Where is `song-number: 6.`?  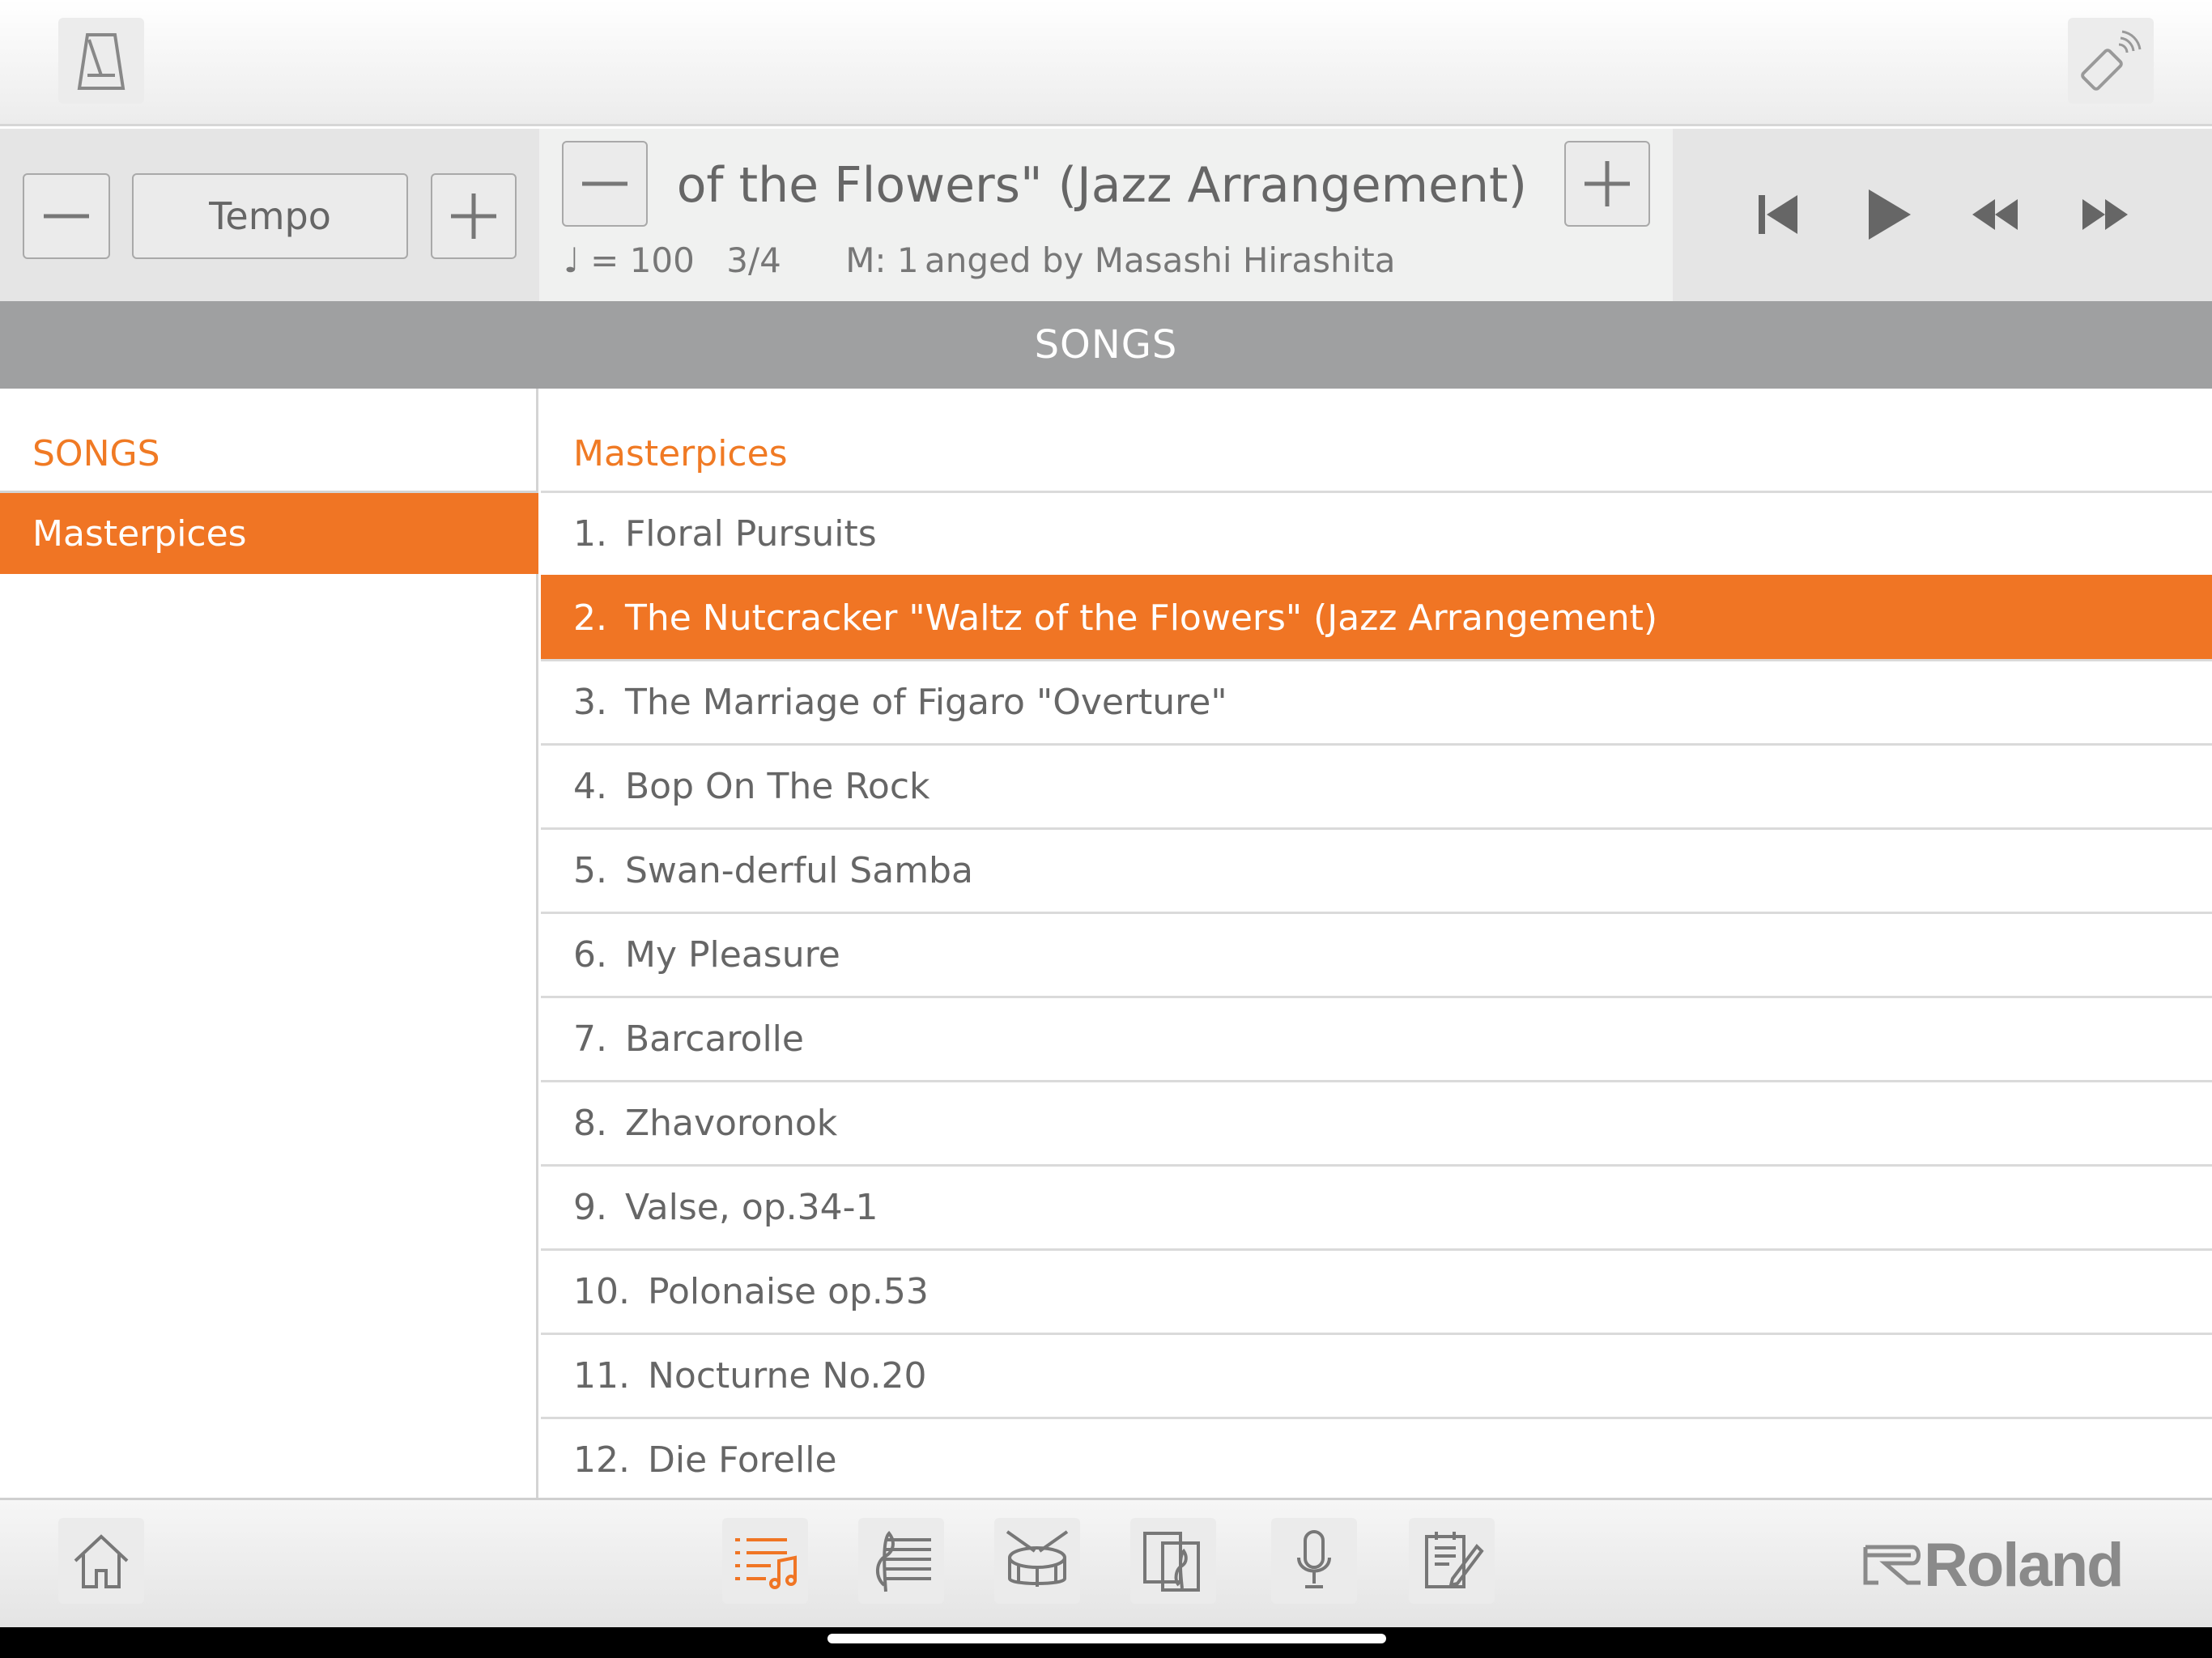 song-number: 6. is located at coordinates (590, 955).